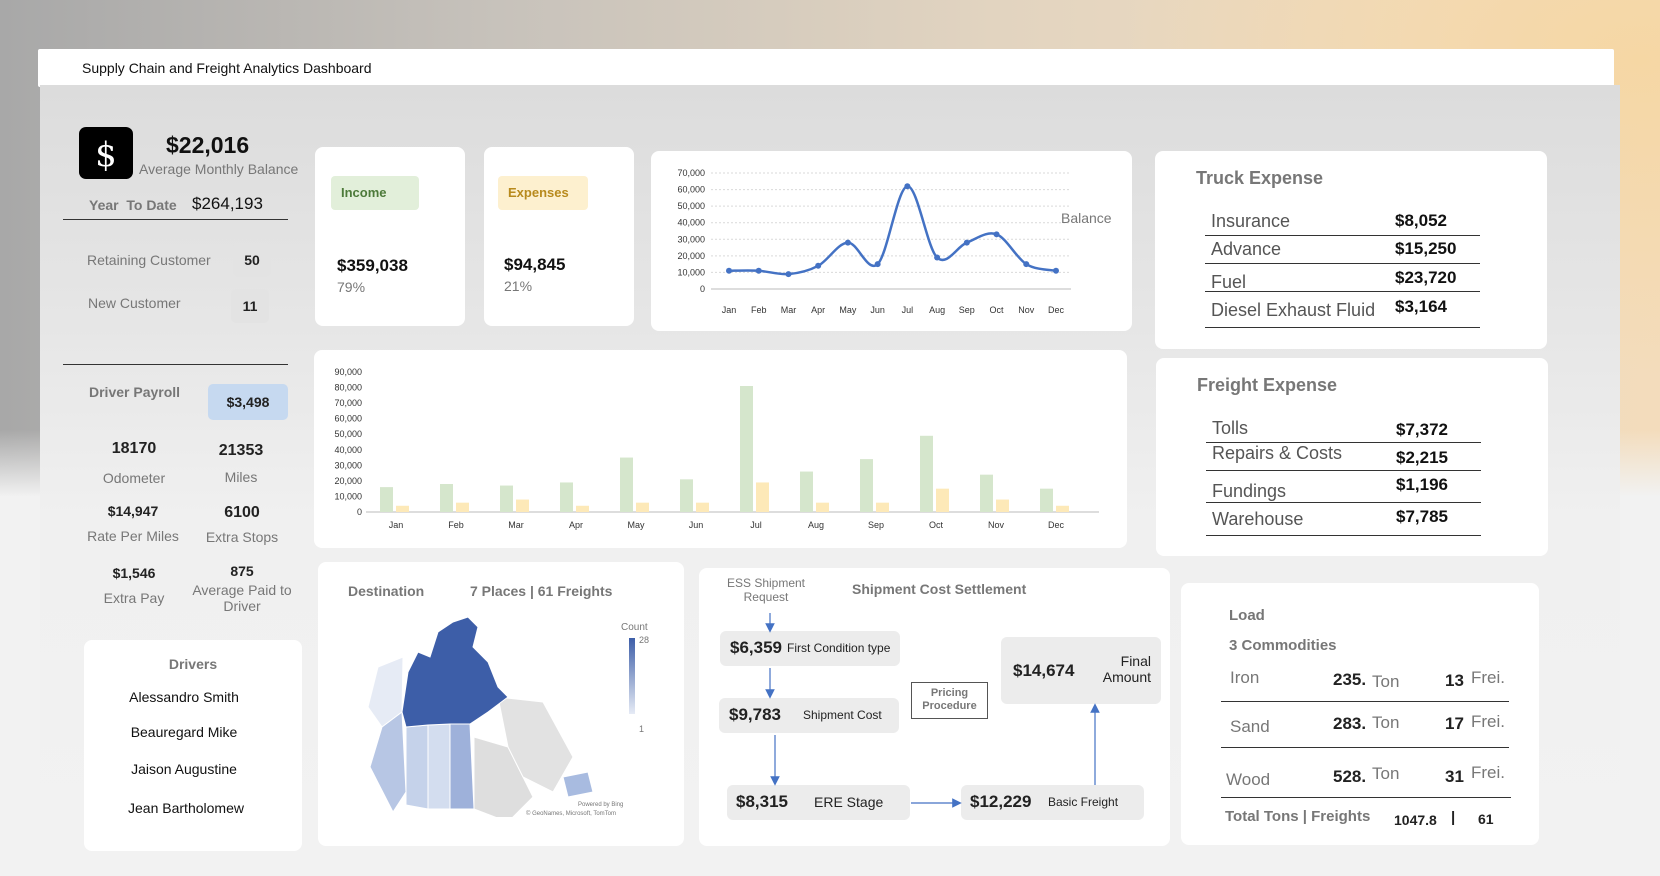  Describe the element at coordinates (1245, 677) in the screenshot. I see `commodity-name: Iron` at that location.